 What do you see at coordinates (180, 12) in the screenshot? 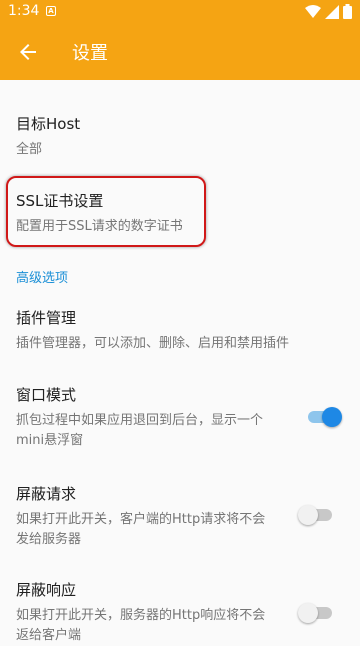
I see `status-bar: 1:34 A` at bounding box center [180, 12].